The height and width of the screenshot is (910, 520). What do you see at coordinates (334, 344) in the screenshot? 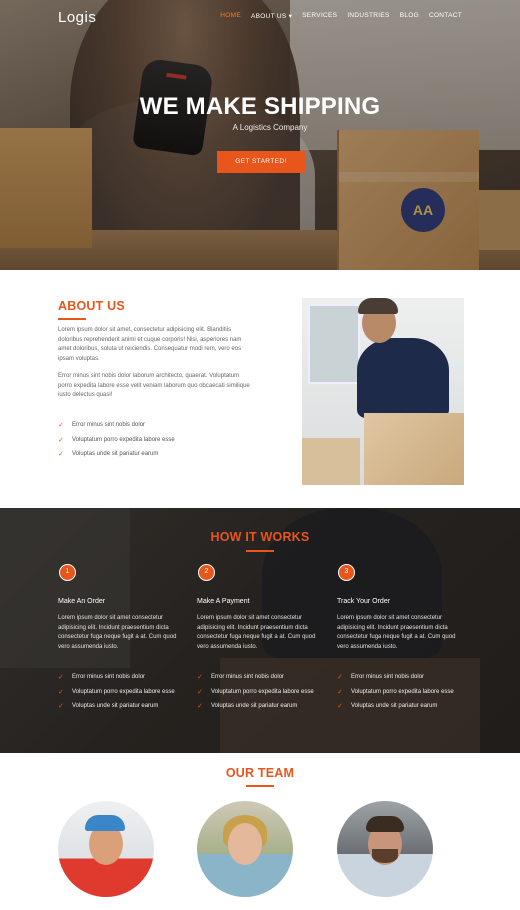
I see `photo-window` at bounding box center [334, 344].